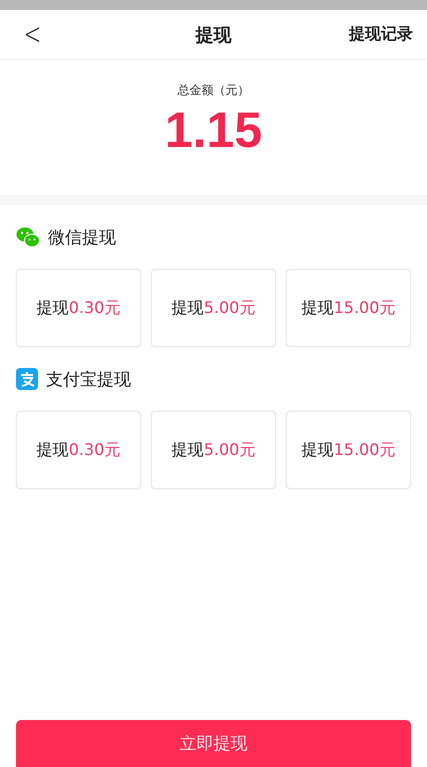 The image size is (427, 767). Describe the element at coordinates (33, 34) in the screenshot. I see `back-button: <` at that location.